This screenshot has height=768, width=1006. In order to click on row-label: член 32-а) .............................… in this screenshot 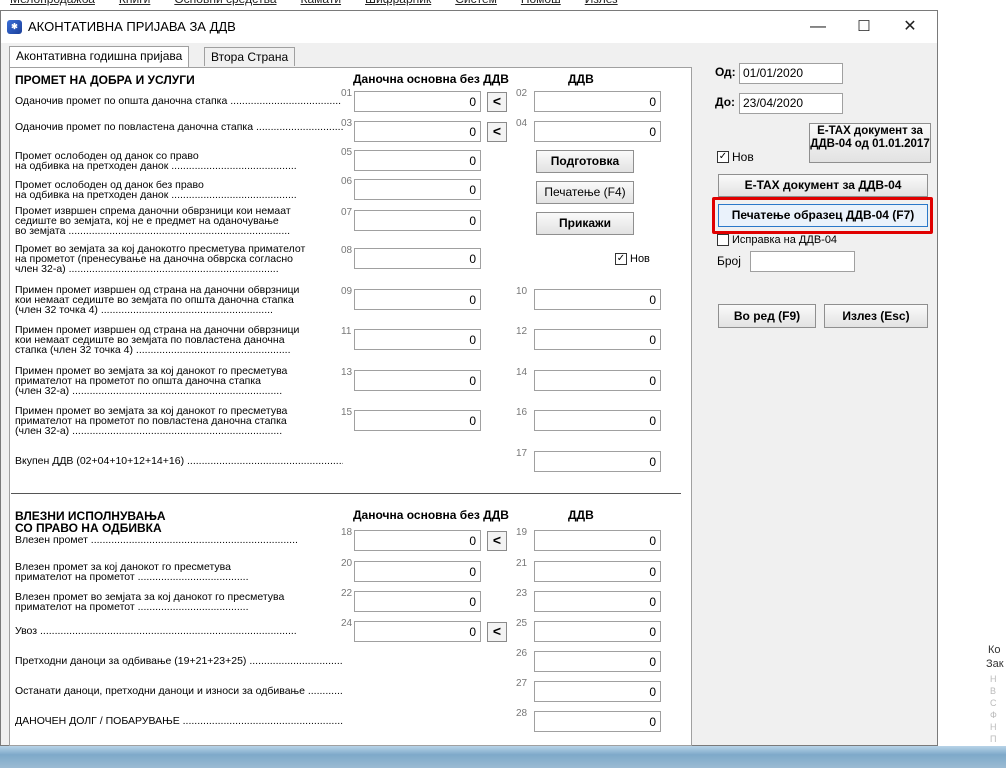, I will do `click(147, 269)`.